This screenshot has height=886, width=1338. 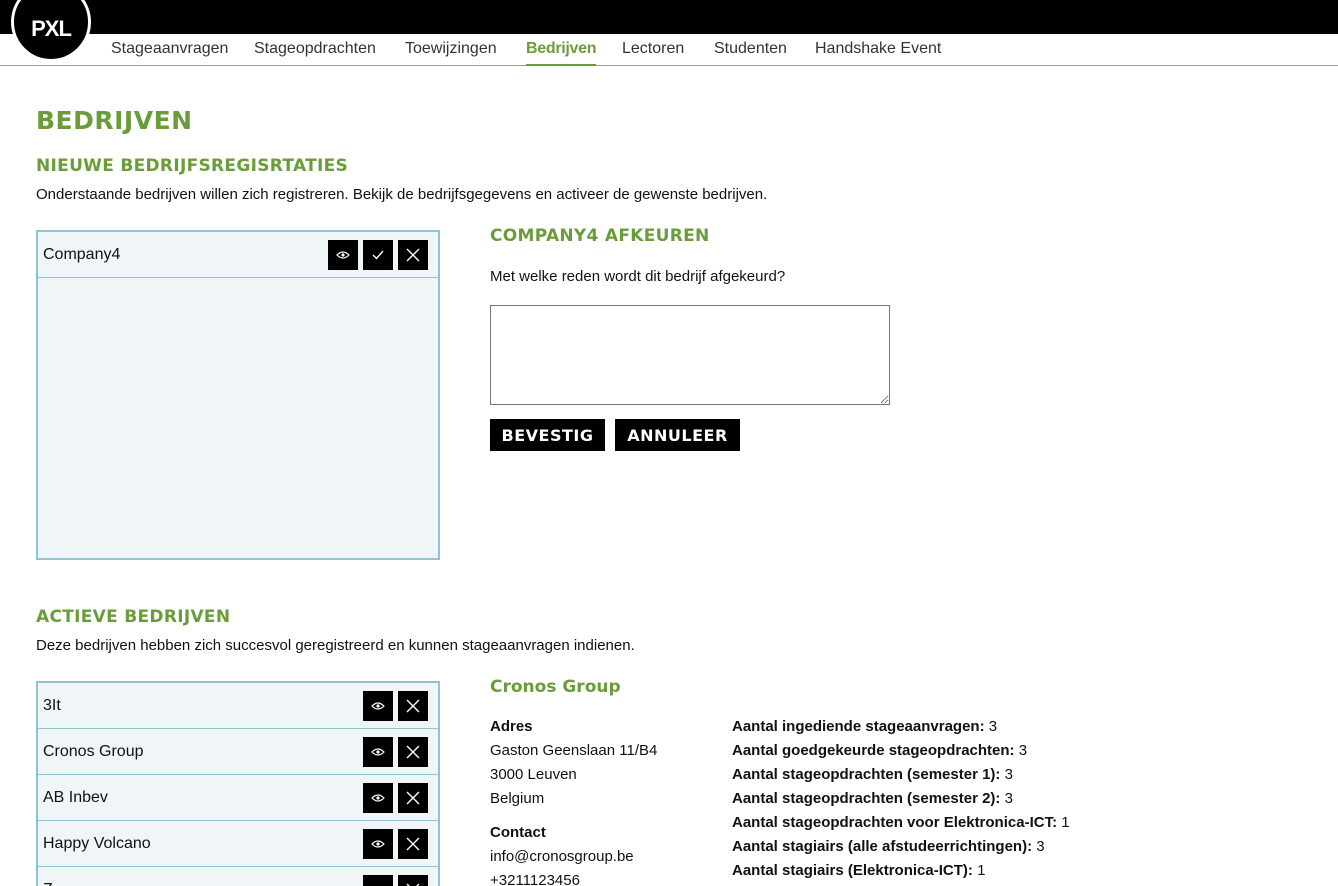 What do you see at coordinates (238, 798) in the screenshot?
I see `list-item: AB Inbev` at bounding box center [238, 798].